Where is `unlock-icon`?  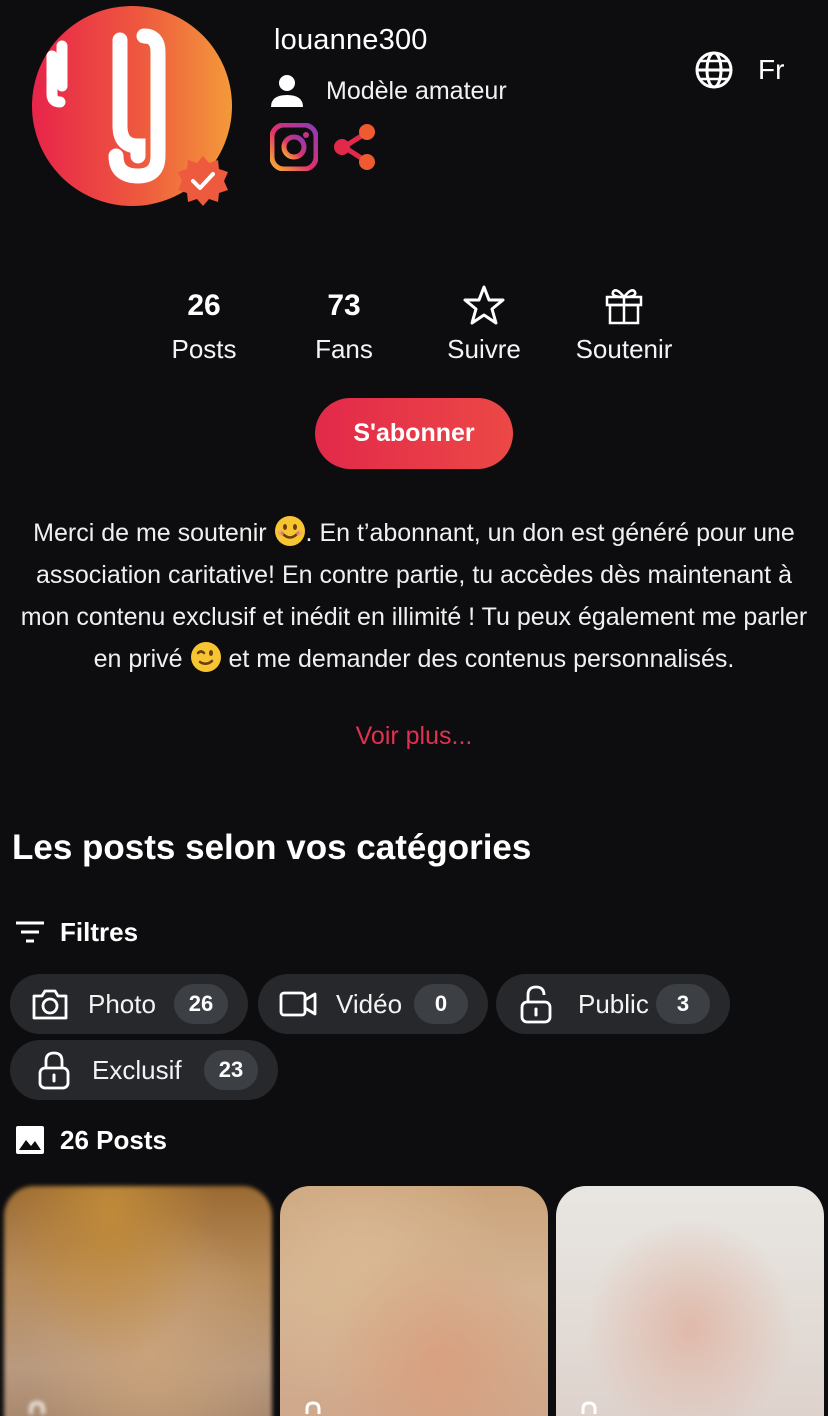
unlock-icon is located at coordinates (536, 1004).